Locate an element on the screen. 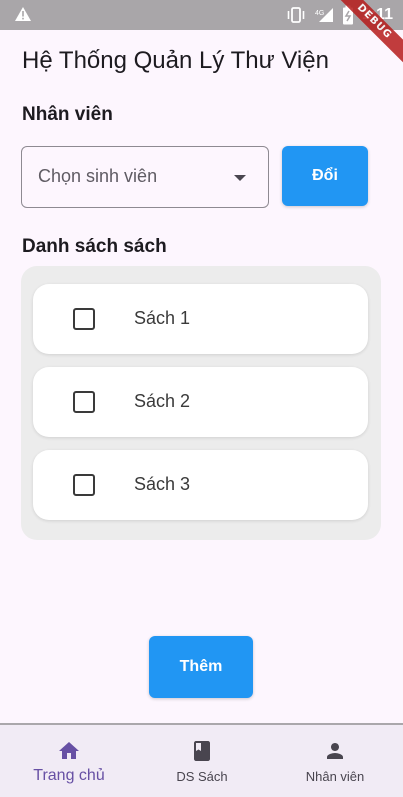 This screenshot has height=797, width=403. signal-icon: 4G is located at coordinates (324, 15).